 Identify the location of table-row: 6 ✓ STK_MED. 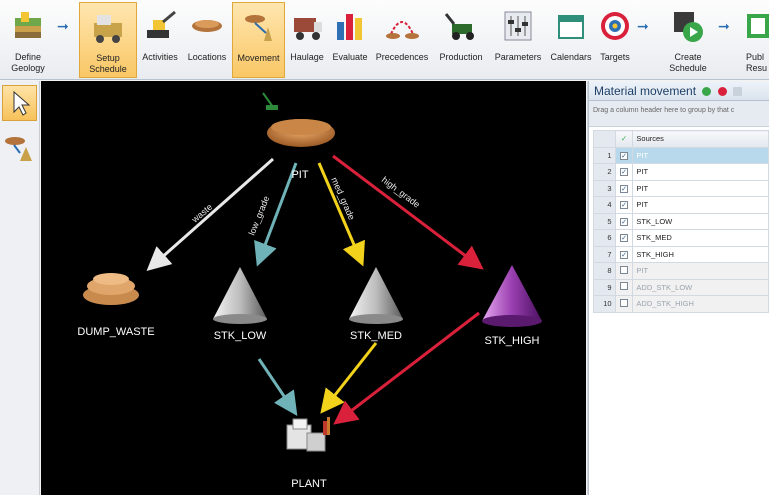
(681, 238).